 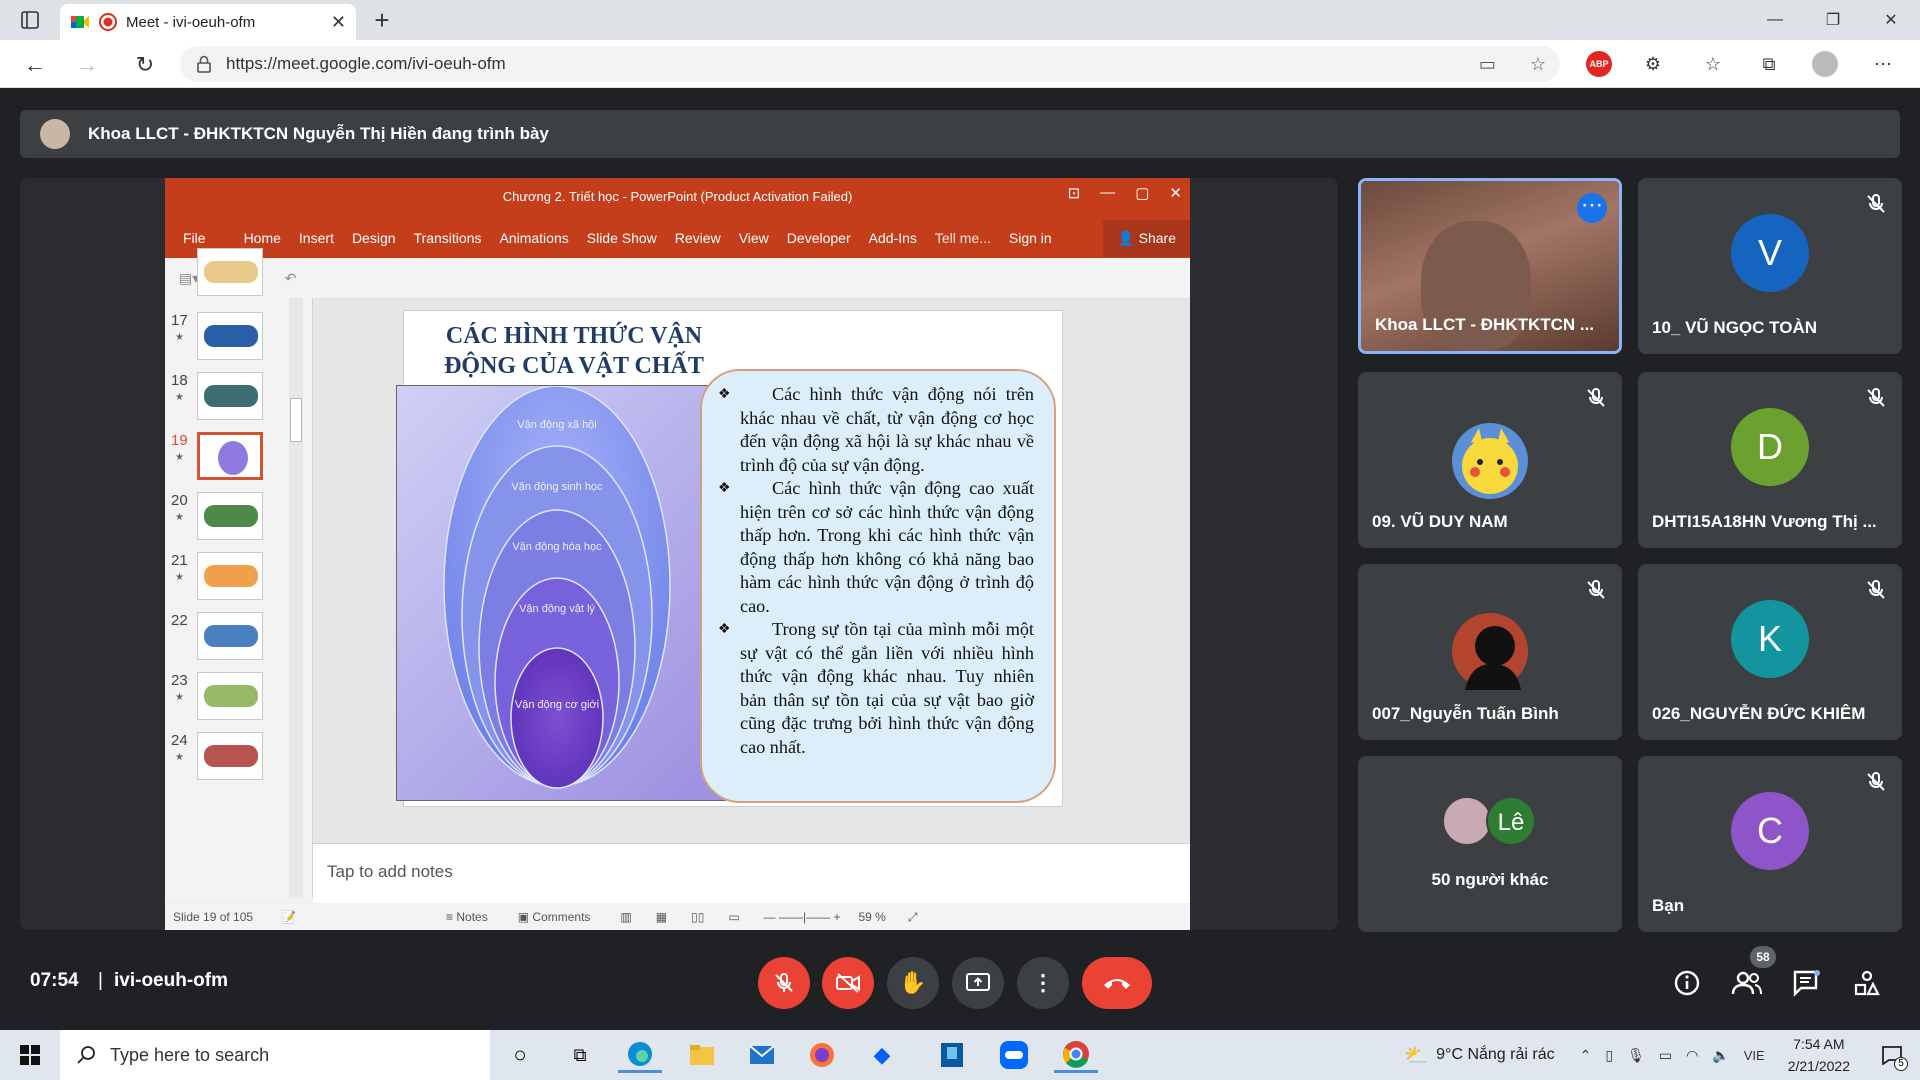 I want to click on thumbnail-scrollbar, so click(x=296, y=598).